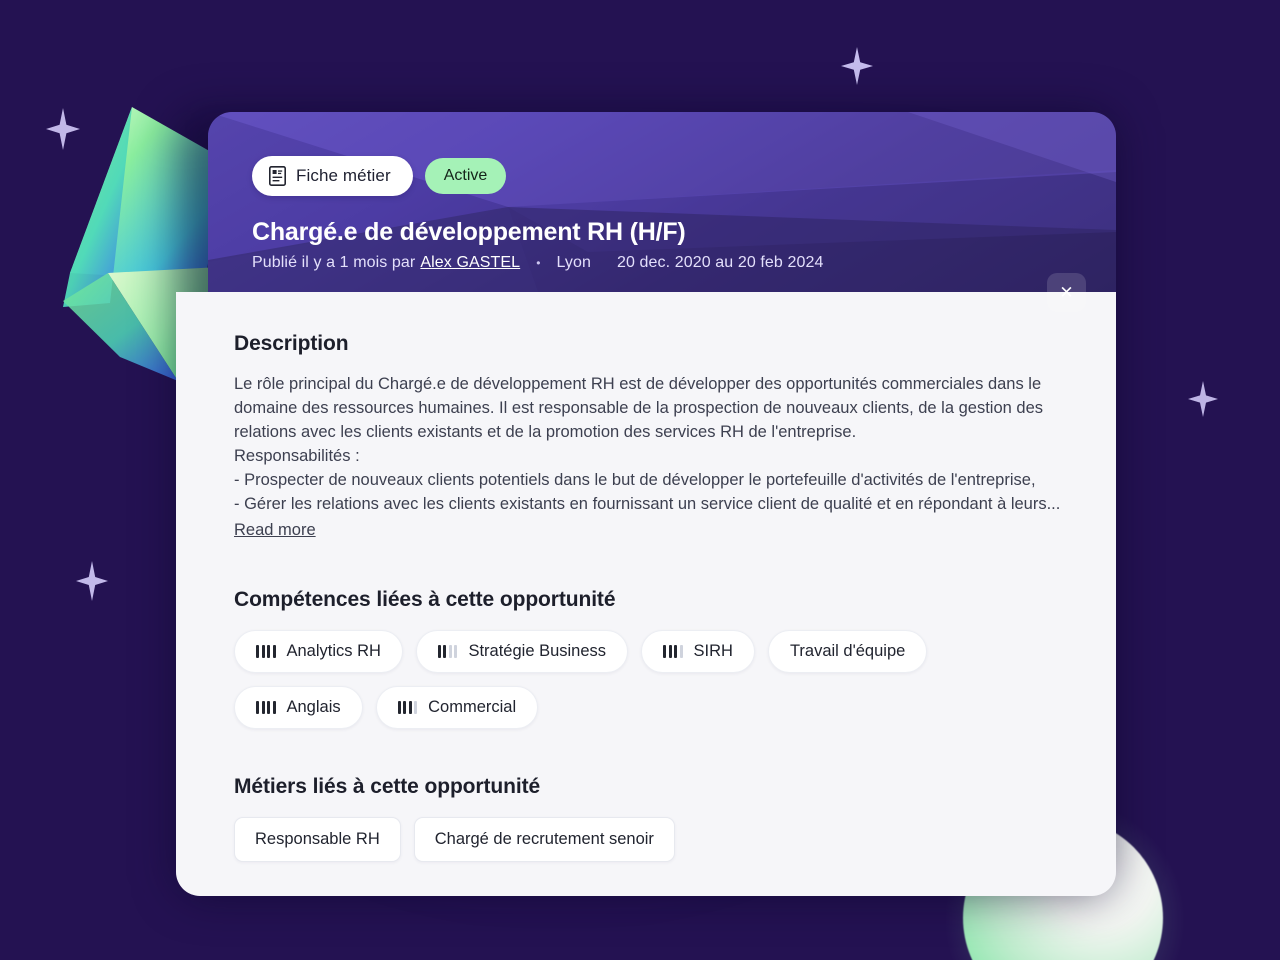 This screenshot has height=960, width=1280. Describe the element at coordinates (1066, 292) in the screenshot. I see `close-icon: ✕` at that location.